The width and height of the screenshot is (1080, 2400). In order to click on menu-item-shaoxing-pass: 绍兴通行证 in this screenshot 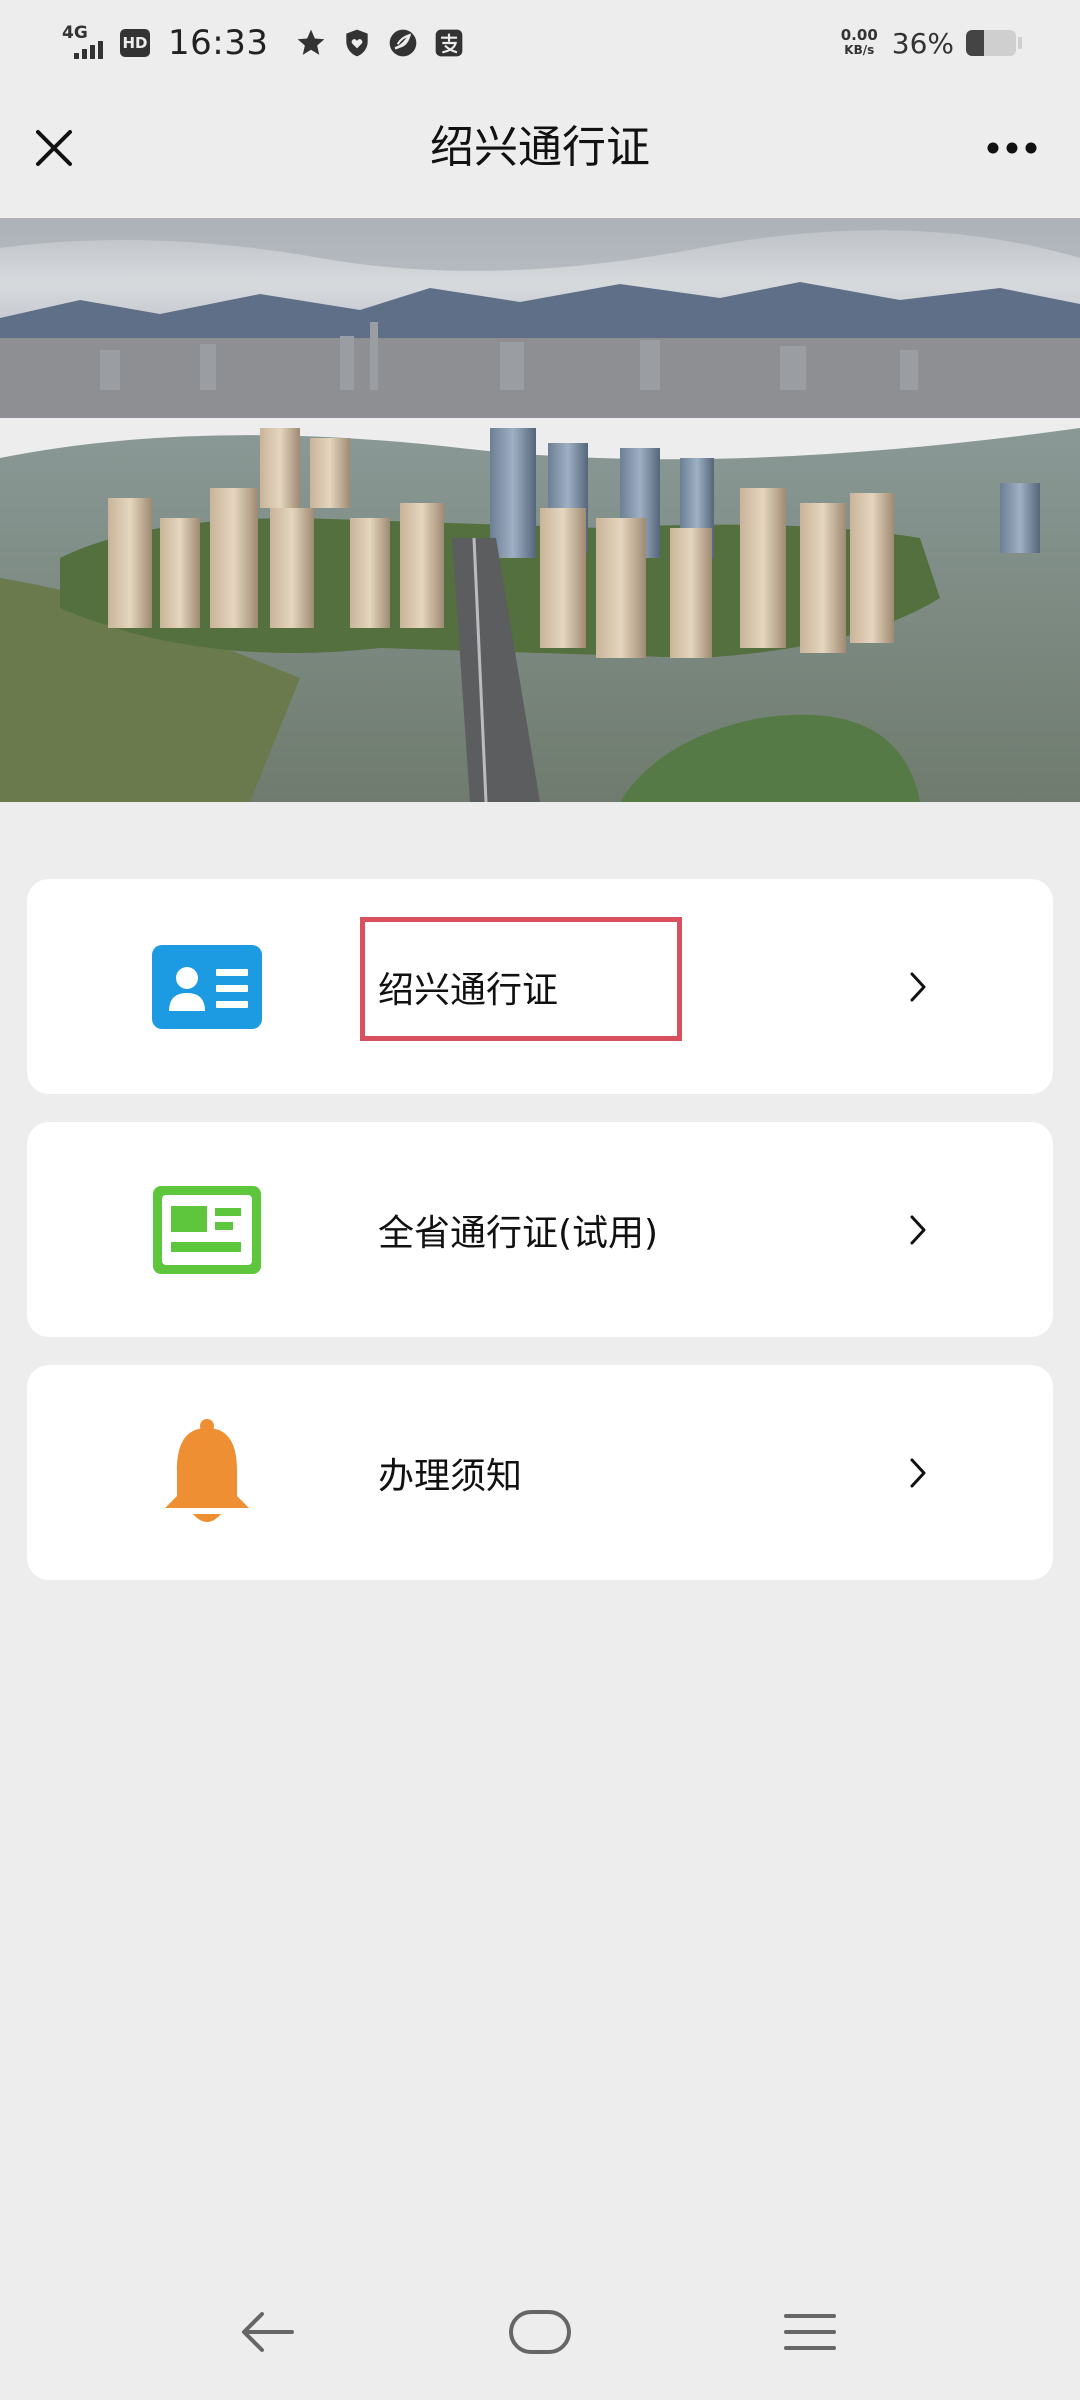, I will do `click(540, 986)`.